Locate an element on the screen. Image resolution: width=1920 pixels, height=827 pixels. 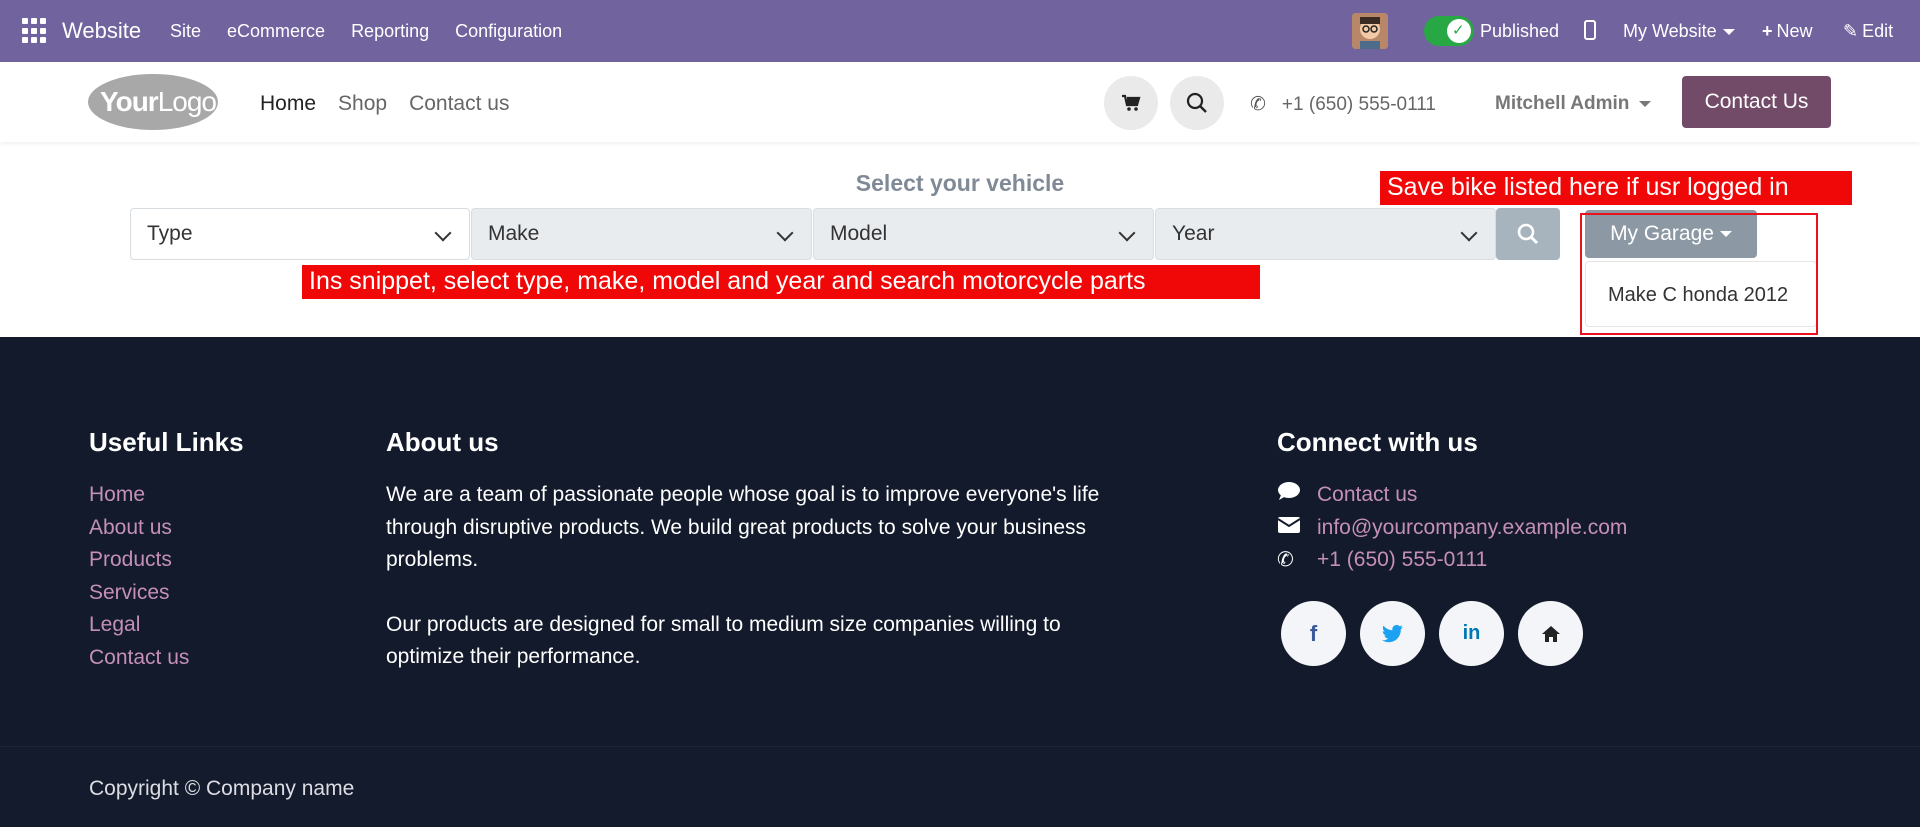
new-button-label: New is located at coordinates (1794, 31).